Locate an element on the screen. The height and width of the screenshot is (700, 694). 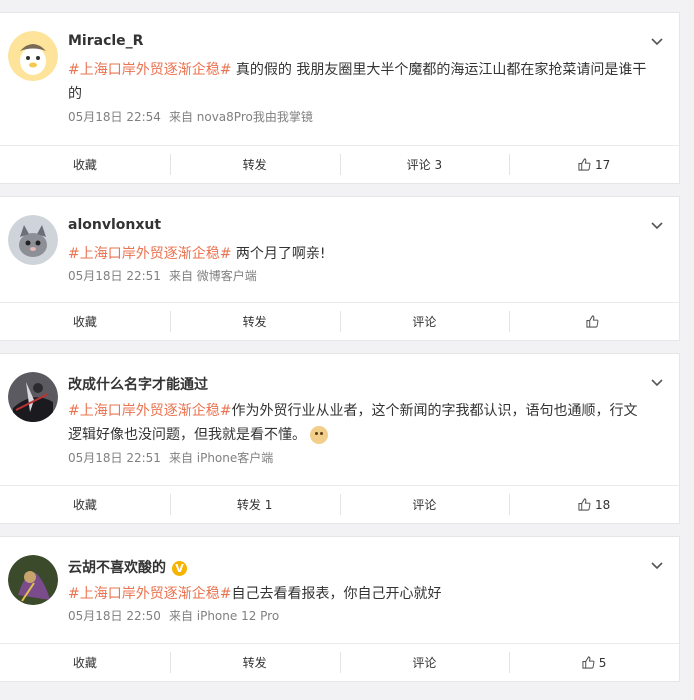
action-bar: 收藏 转发 1 评论 18 is located at coordinates (339, 504).